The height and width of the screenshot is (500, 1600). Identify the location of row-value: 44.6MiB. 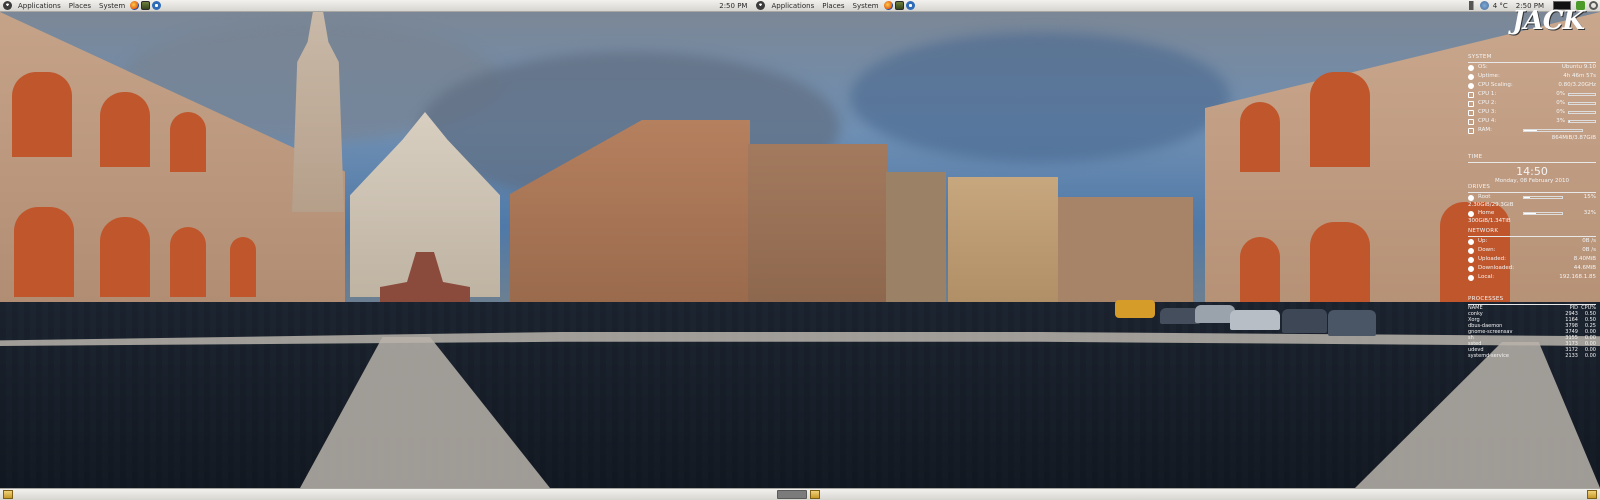
(1584, 268).